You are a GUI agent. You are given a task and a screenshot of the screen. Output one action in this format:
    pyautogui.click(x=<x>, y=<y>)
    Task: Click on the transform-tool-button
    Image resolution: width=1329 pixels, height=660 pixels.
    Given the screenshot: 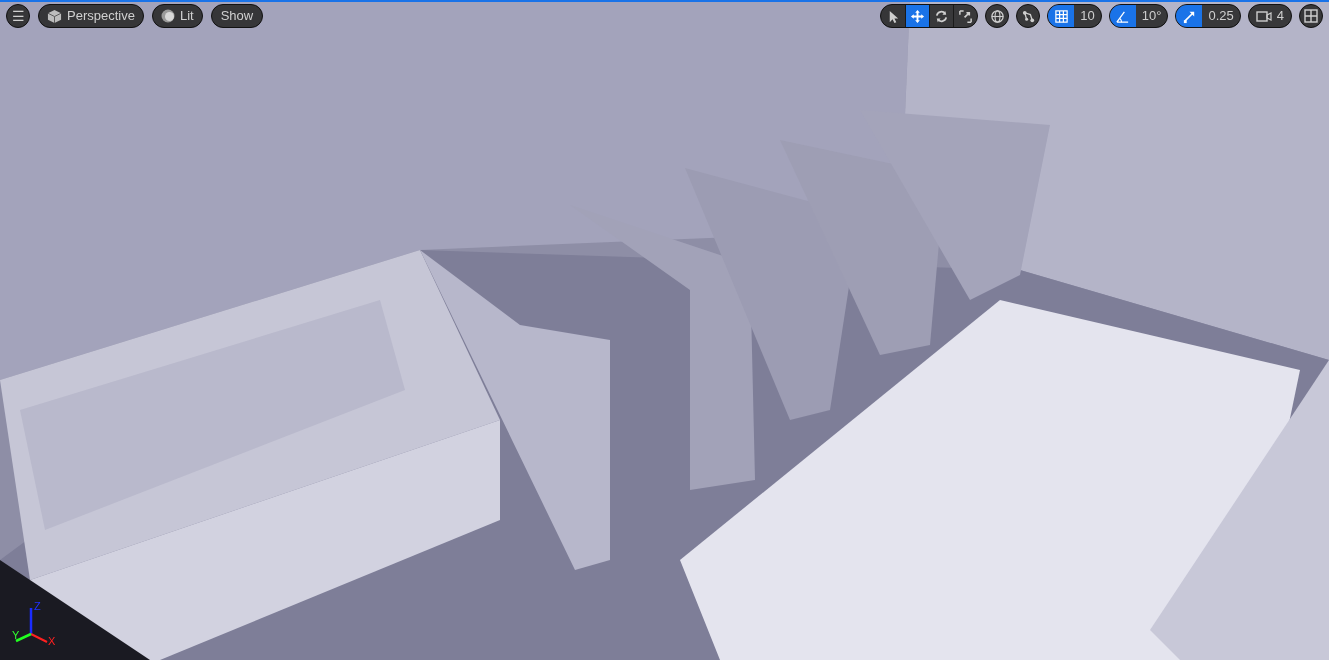 What is the action you would take?
    pyautogui.click(x=917, y=16)
    